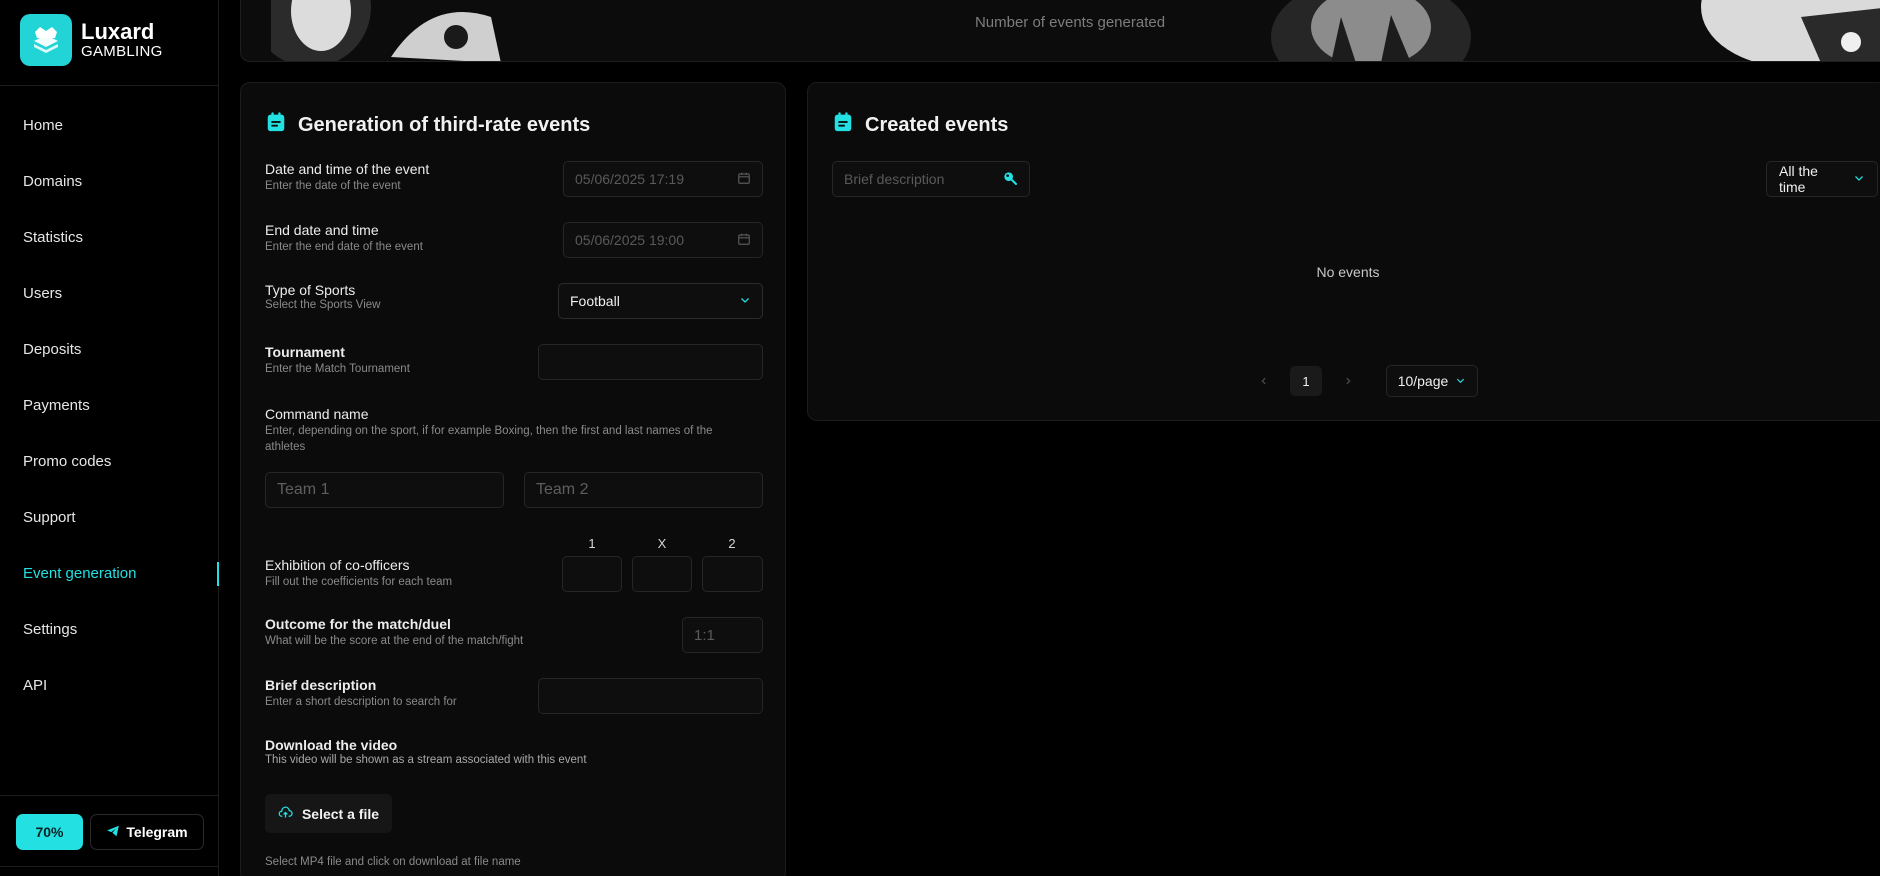  What do you see at coordinates (46, 40) in the screenshot?
I see `logo-icon` at bounding box center [46, 40].